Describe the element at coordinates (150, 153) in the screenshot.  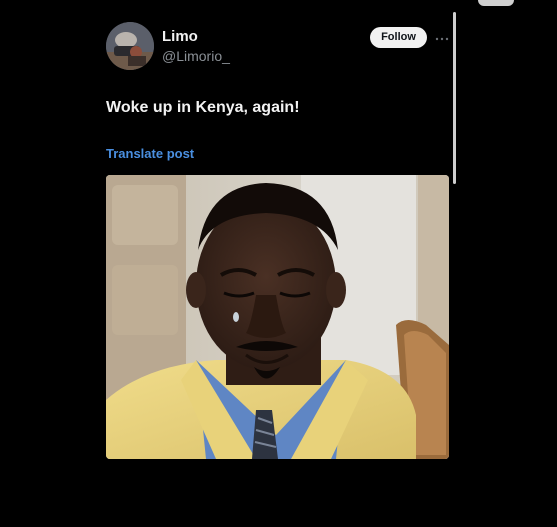
I see `translate-post-link: Translate post` at that location.